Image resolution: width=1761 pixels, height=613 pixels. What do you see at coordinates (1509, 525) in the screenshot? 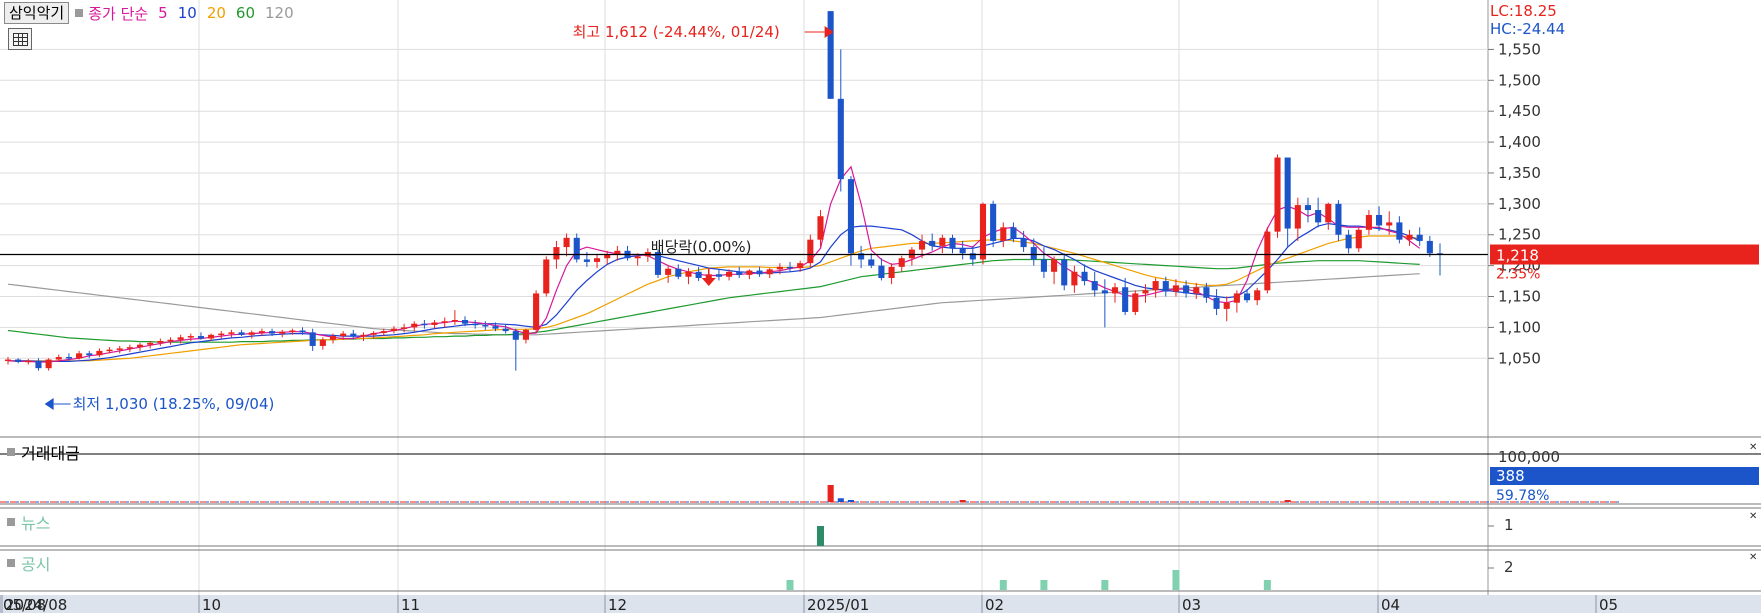
I see `news-axis-label: 1` at bounding box center [1509, 525].